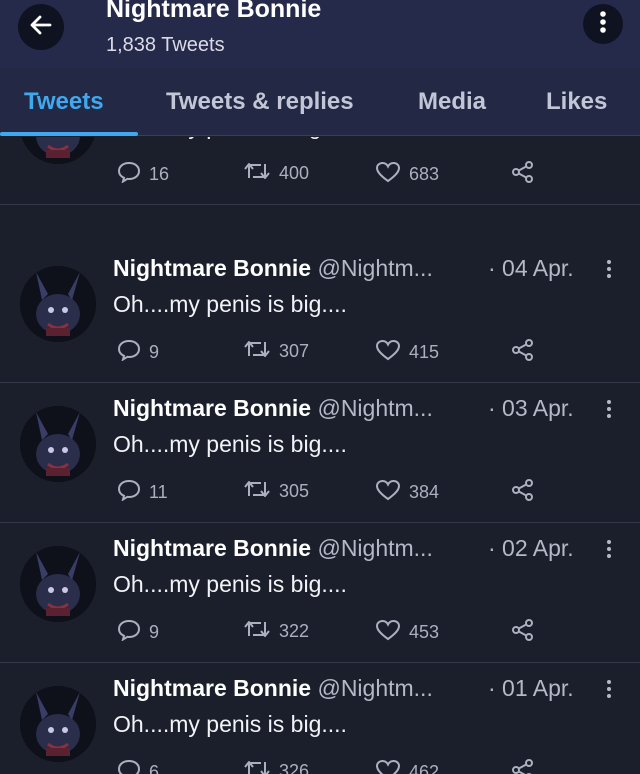 Image resolution: width=640 pixels, height=774 pixels. I want to click on tweet-date: · 01 Apr., so click(531, 688).